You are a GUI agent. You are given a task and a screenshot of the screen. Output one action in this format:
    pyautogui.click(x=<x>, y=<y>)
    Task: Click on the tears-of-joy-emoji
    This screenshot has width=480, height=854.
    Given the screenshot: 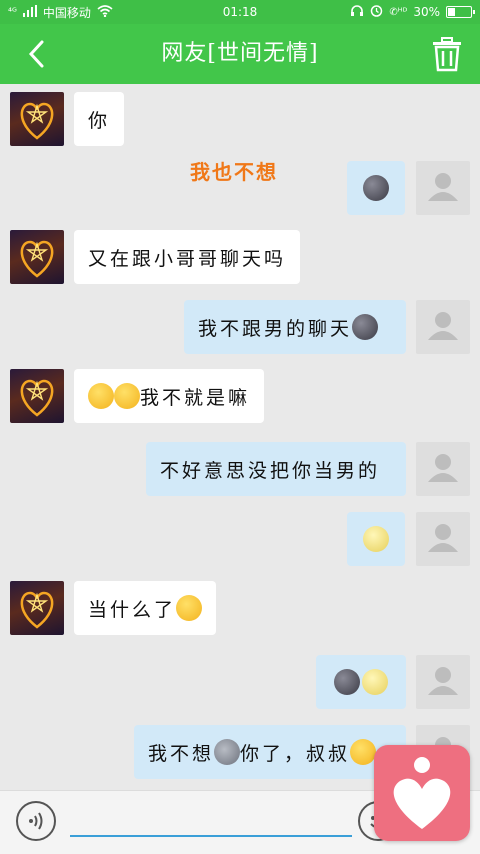 What is the action you would take?
    pyautogui.click(x=189, y=608)
    